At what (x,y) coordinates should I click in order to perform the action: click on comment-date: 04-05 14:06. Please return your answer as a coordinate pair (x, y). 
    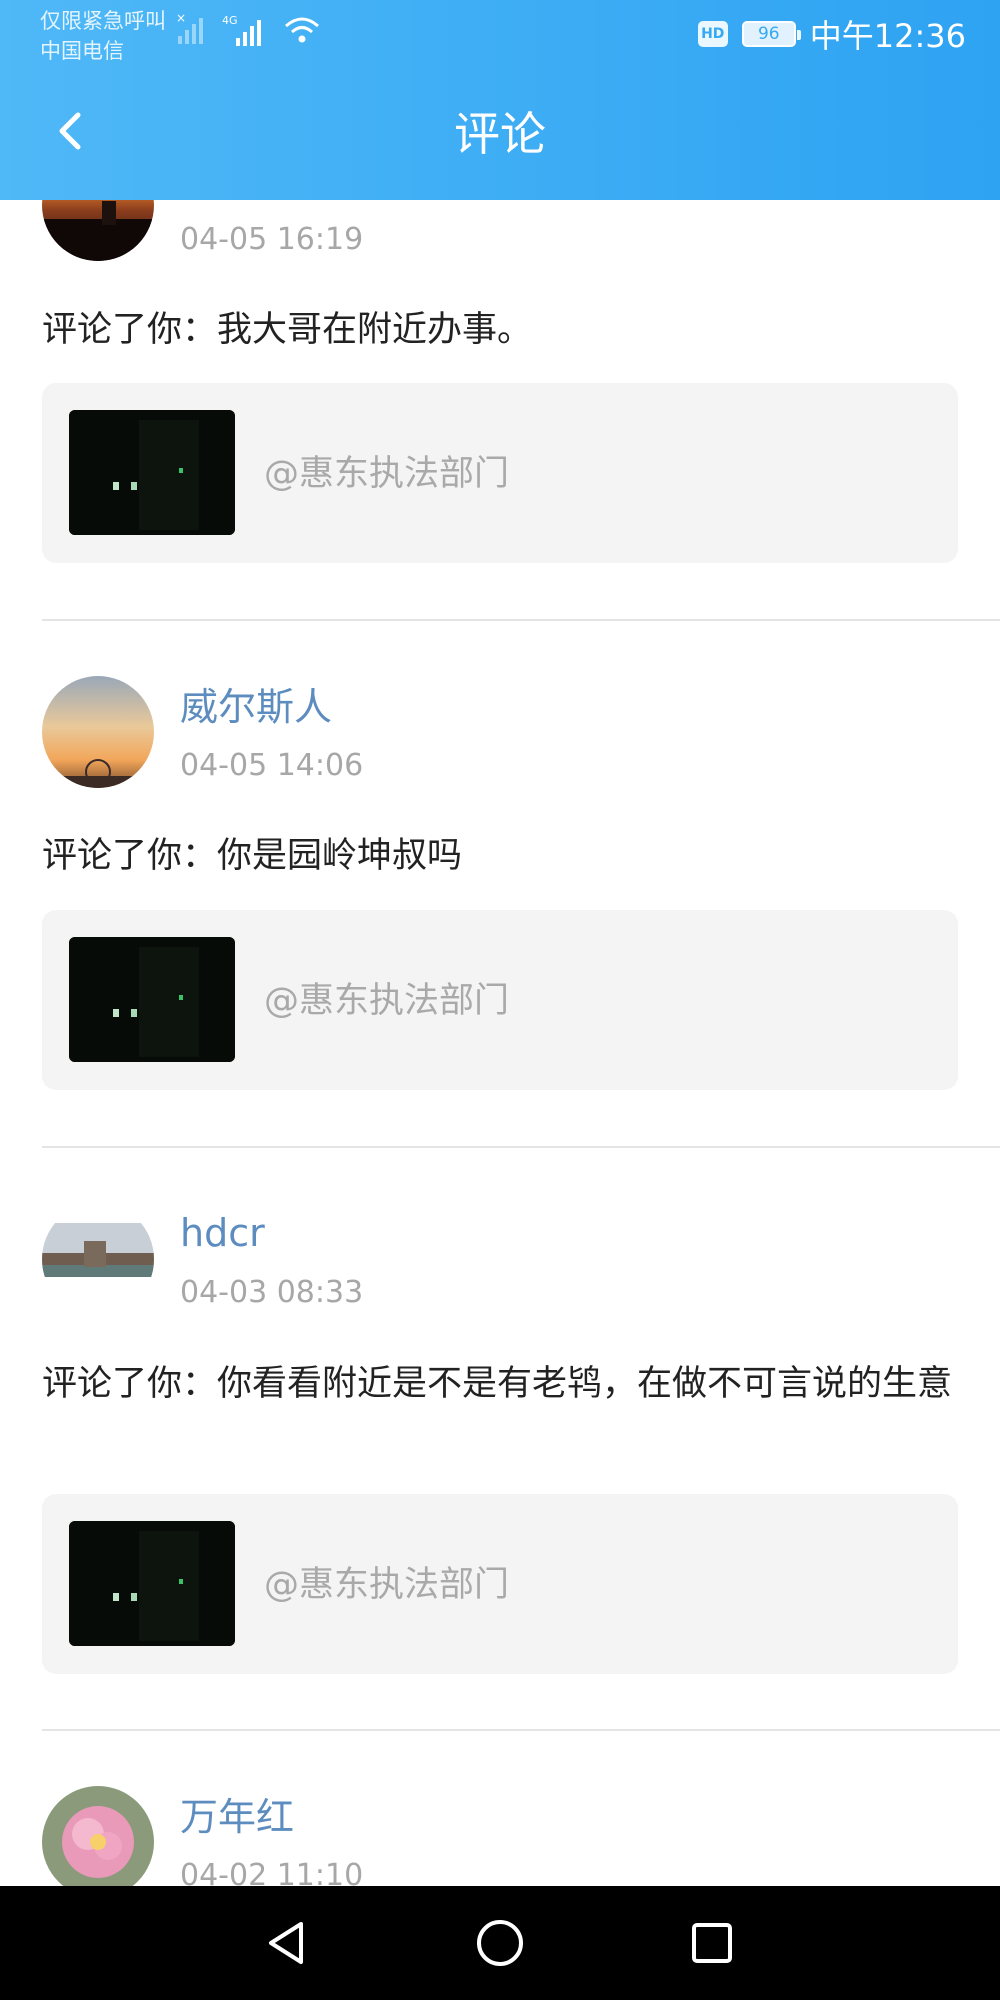
    Looking at the image, I should click on (272, 765).